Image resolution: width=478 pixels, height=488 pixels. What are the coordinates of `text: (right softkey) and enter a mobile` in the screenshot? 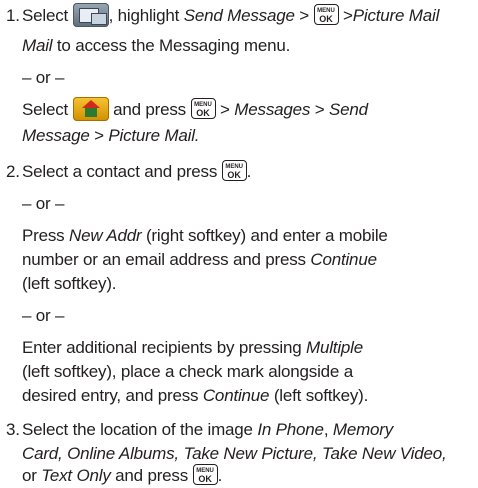 It's located at (264, 235).